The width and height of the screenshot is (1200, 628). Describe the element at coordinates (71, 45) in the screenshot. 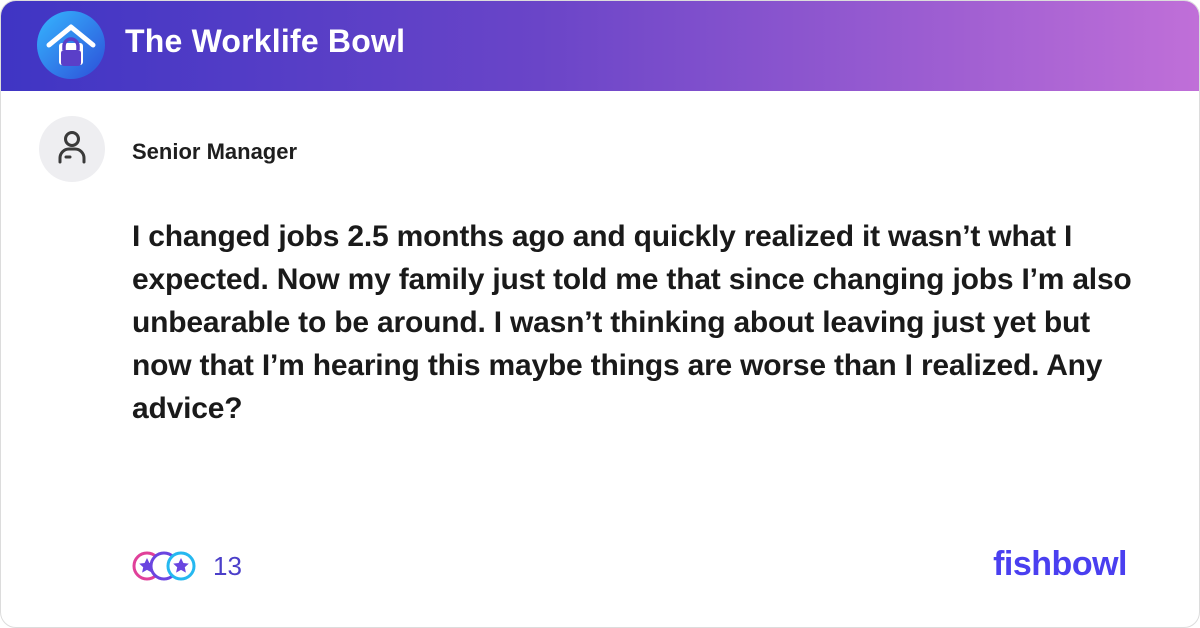

I see `house-lock-icon` at that location.